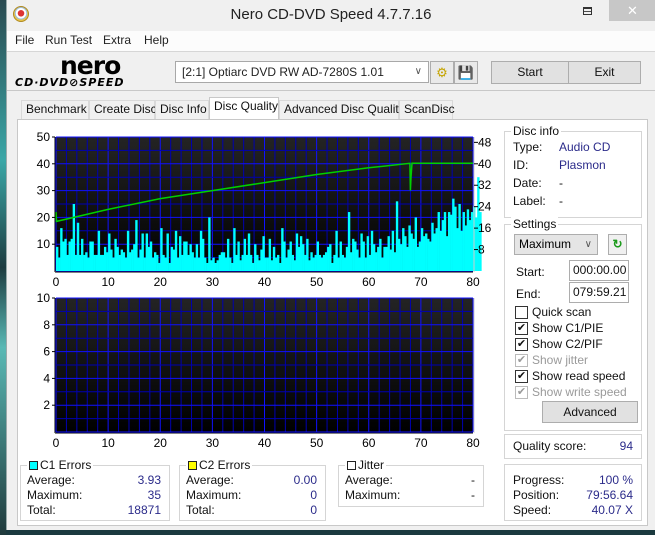 This screenshot has width=655, height=535. Describe the element at coordinates (244, 108) in the screenshot. I see `tab-disc-quality: Disc Quality` at that location.